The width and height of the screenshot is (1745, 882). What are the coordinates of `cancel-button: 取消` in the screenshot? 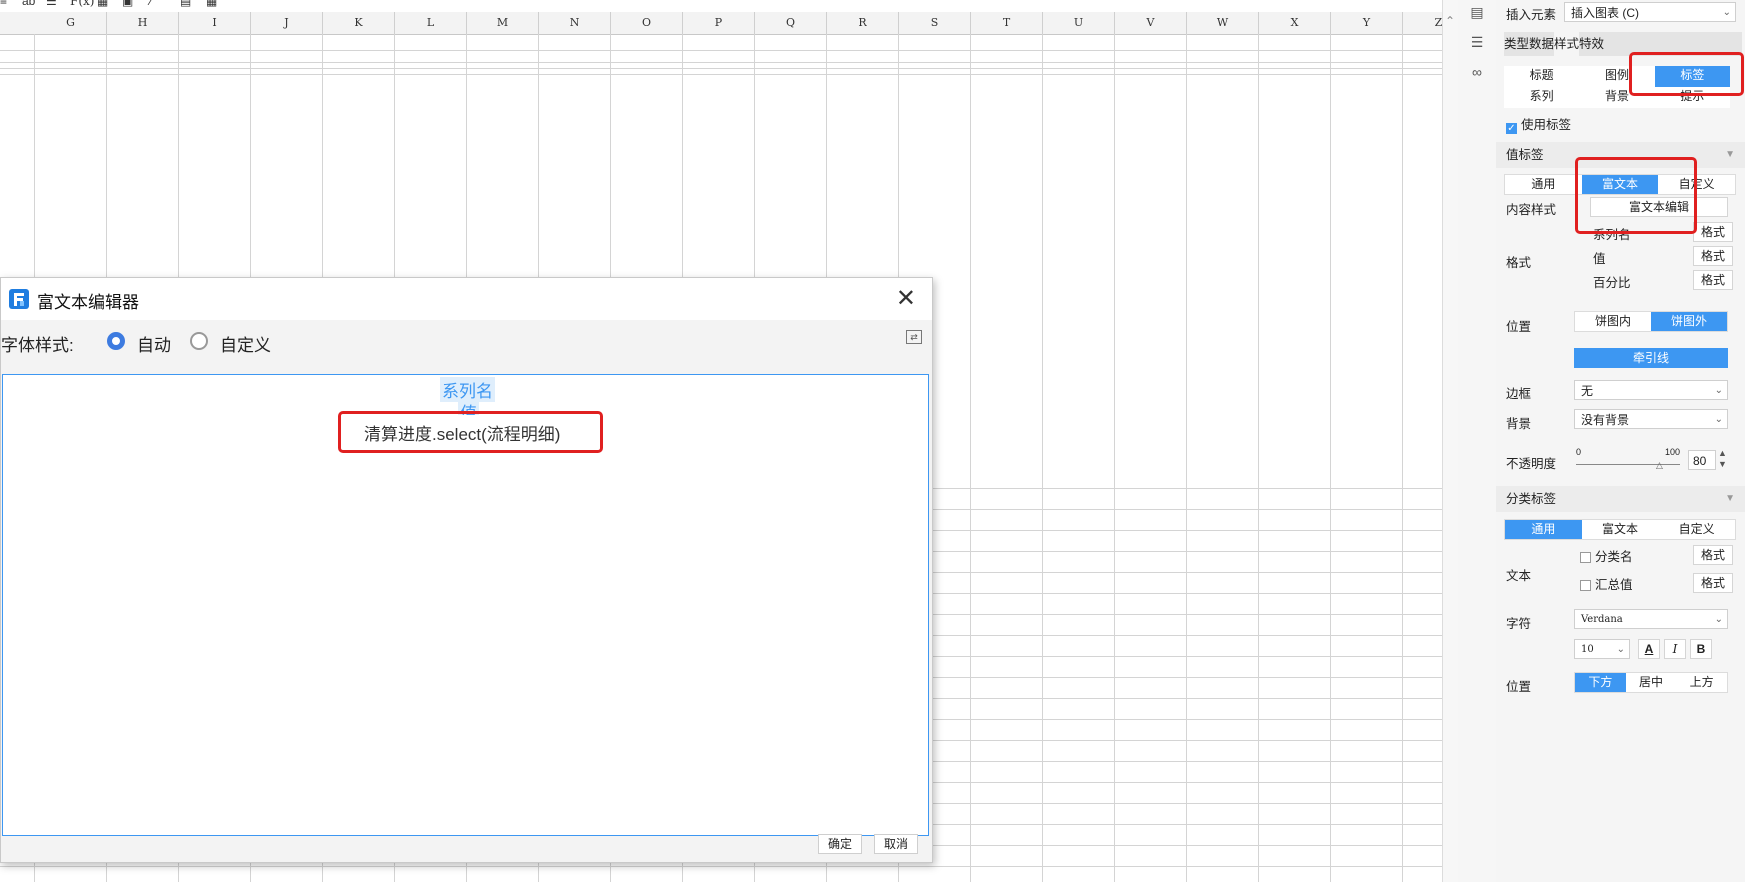 It's located at (896, 844).